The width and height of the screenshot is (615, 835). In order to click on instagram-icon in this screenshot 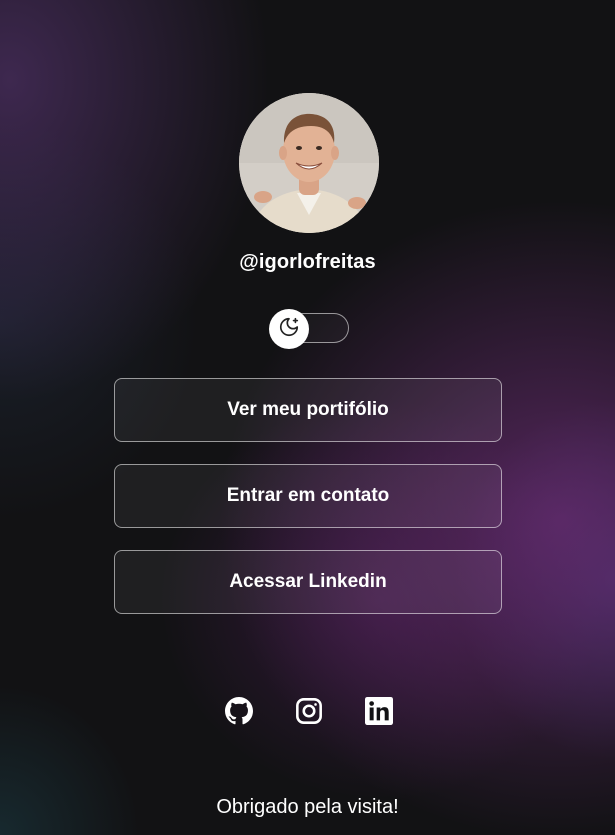, I will do `click(309, 711)`.